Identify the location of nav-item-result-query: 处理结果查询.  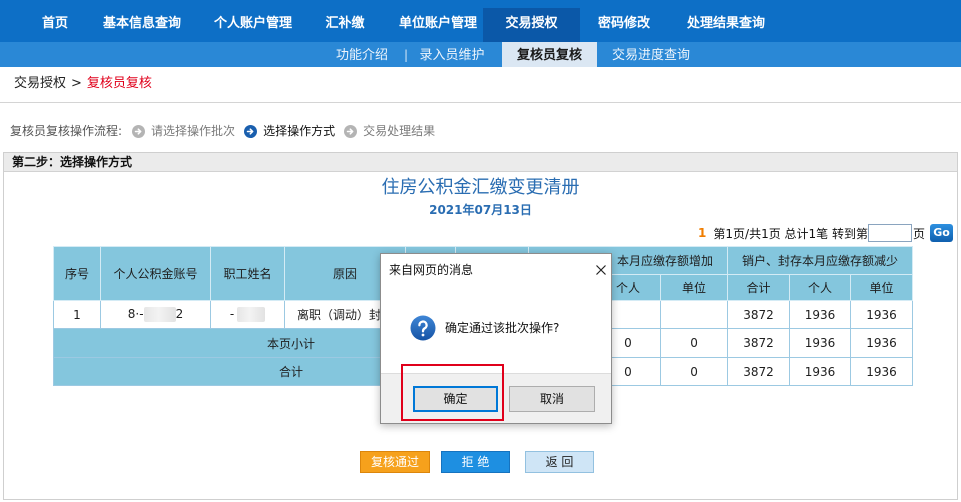
(726, 21).